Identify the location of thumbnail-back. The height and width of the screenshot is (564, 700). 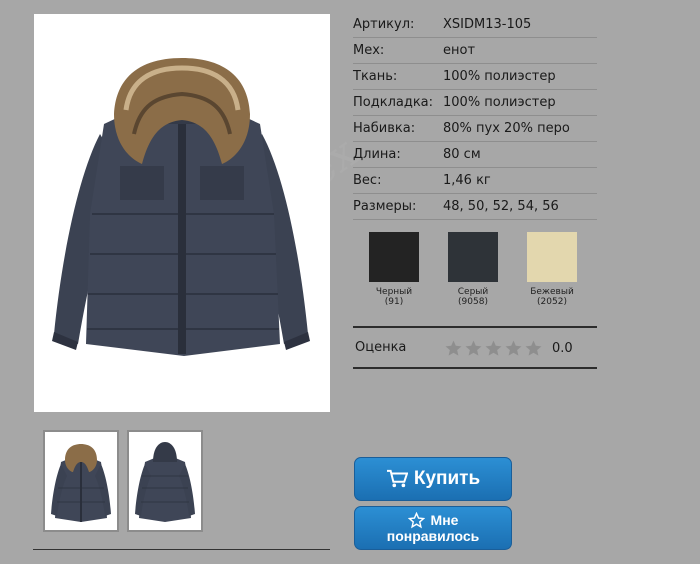
(165, 481).